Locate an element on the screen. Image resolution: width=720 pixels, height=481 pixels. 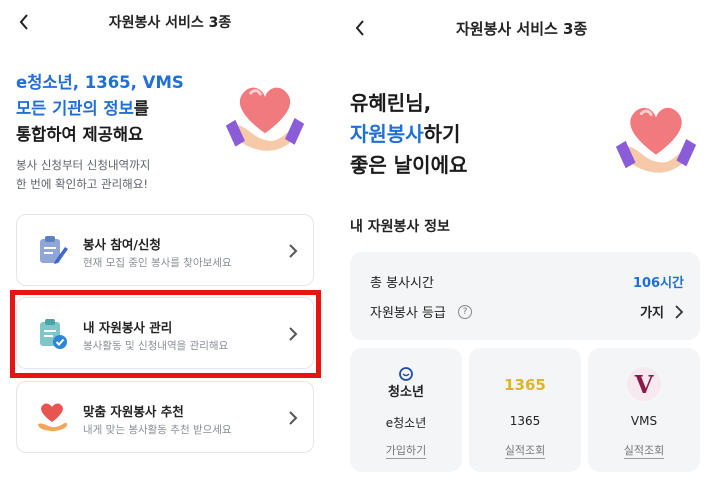
service-name: VMS is located at coordinates (644, 421).